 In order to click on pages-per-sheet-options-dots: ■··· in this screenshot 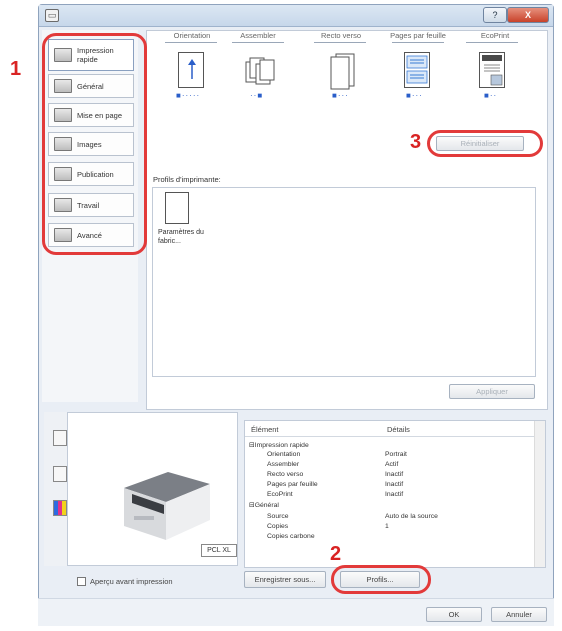, I will do `click(414, 95)`.